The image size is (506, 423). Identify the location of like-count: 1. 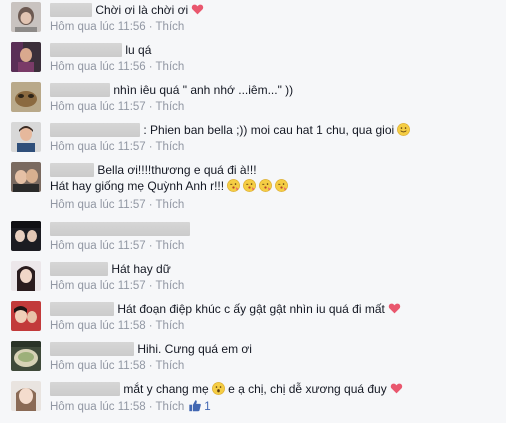
(207, 407).